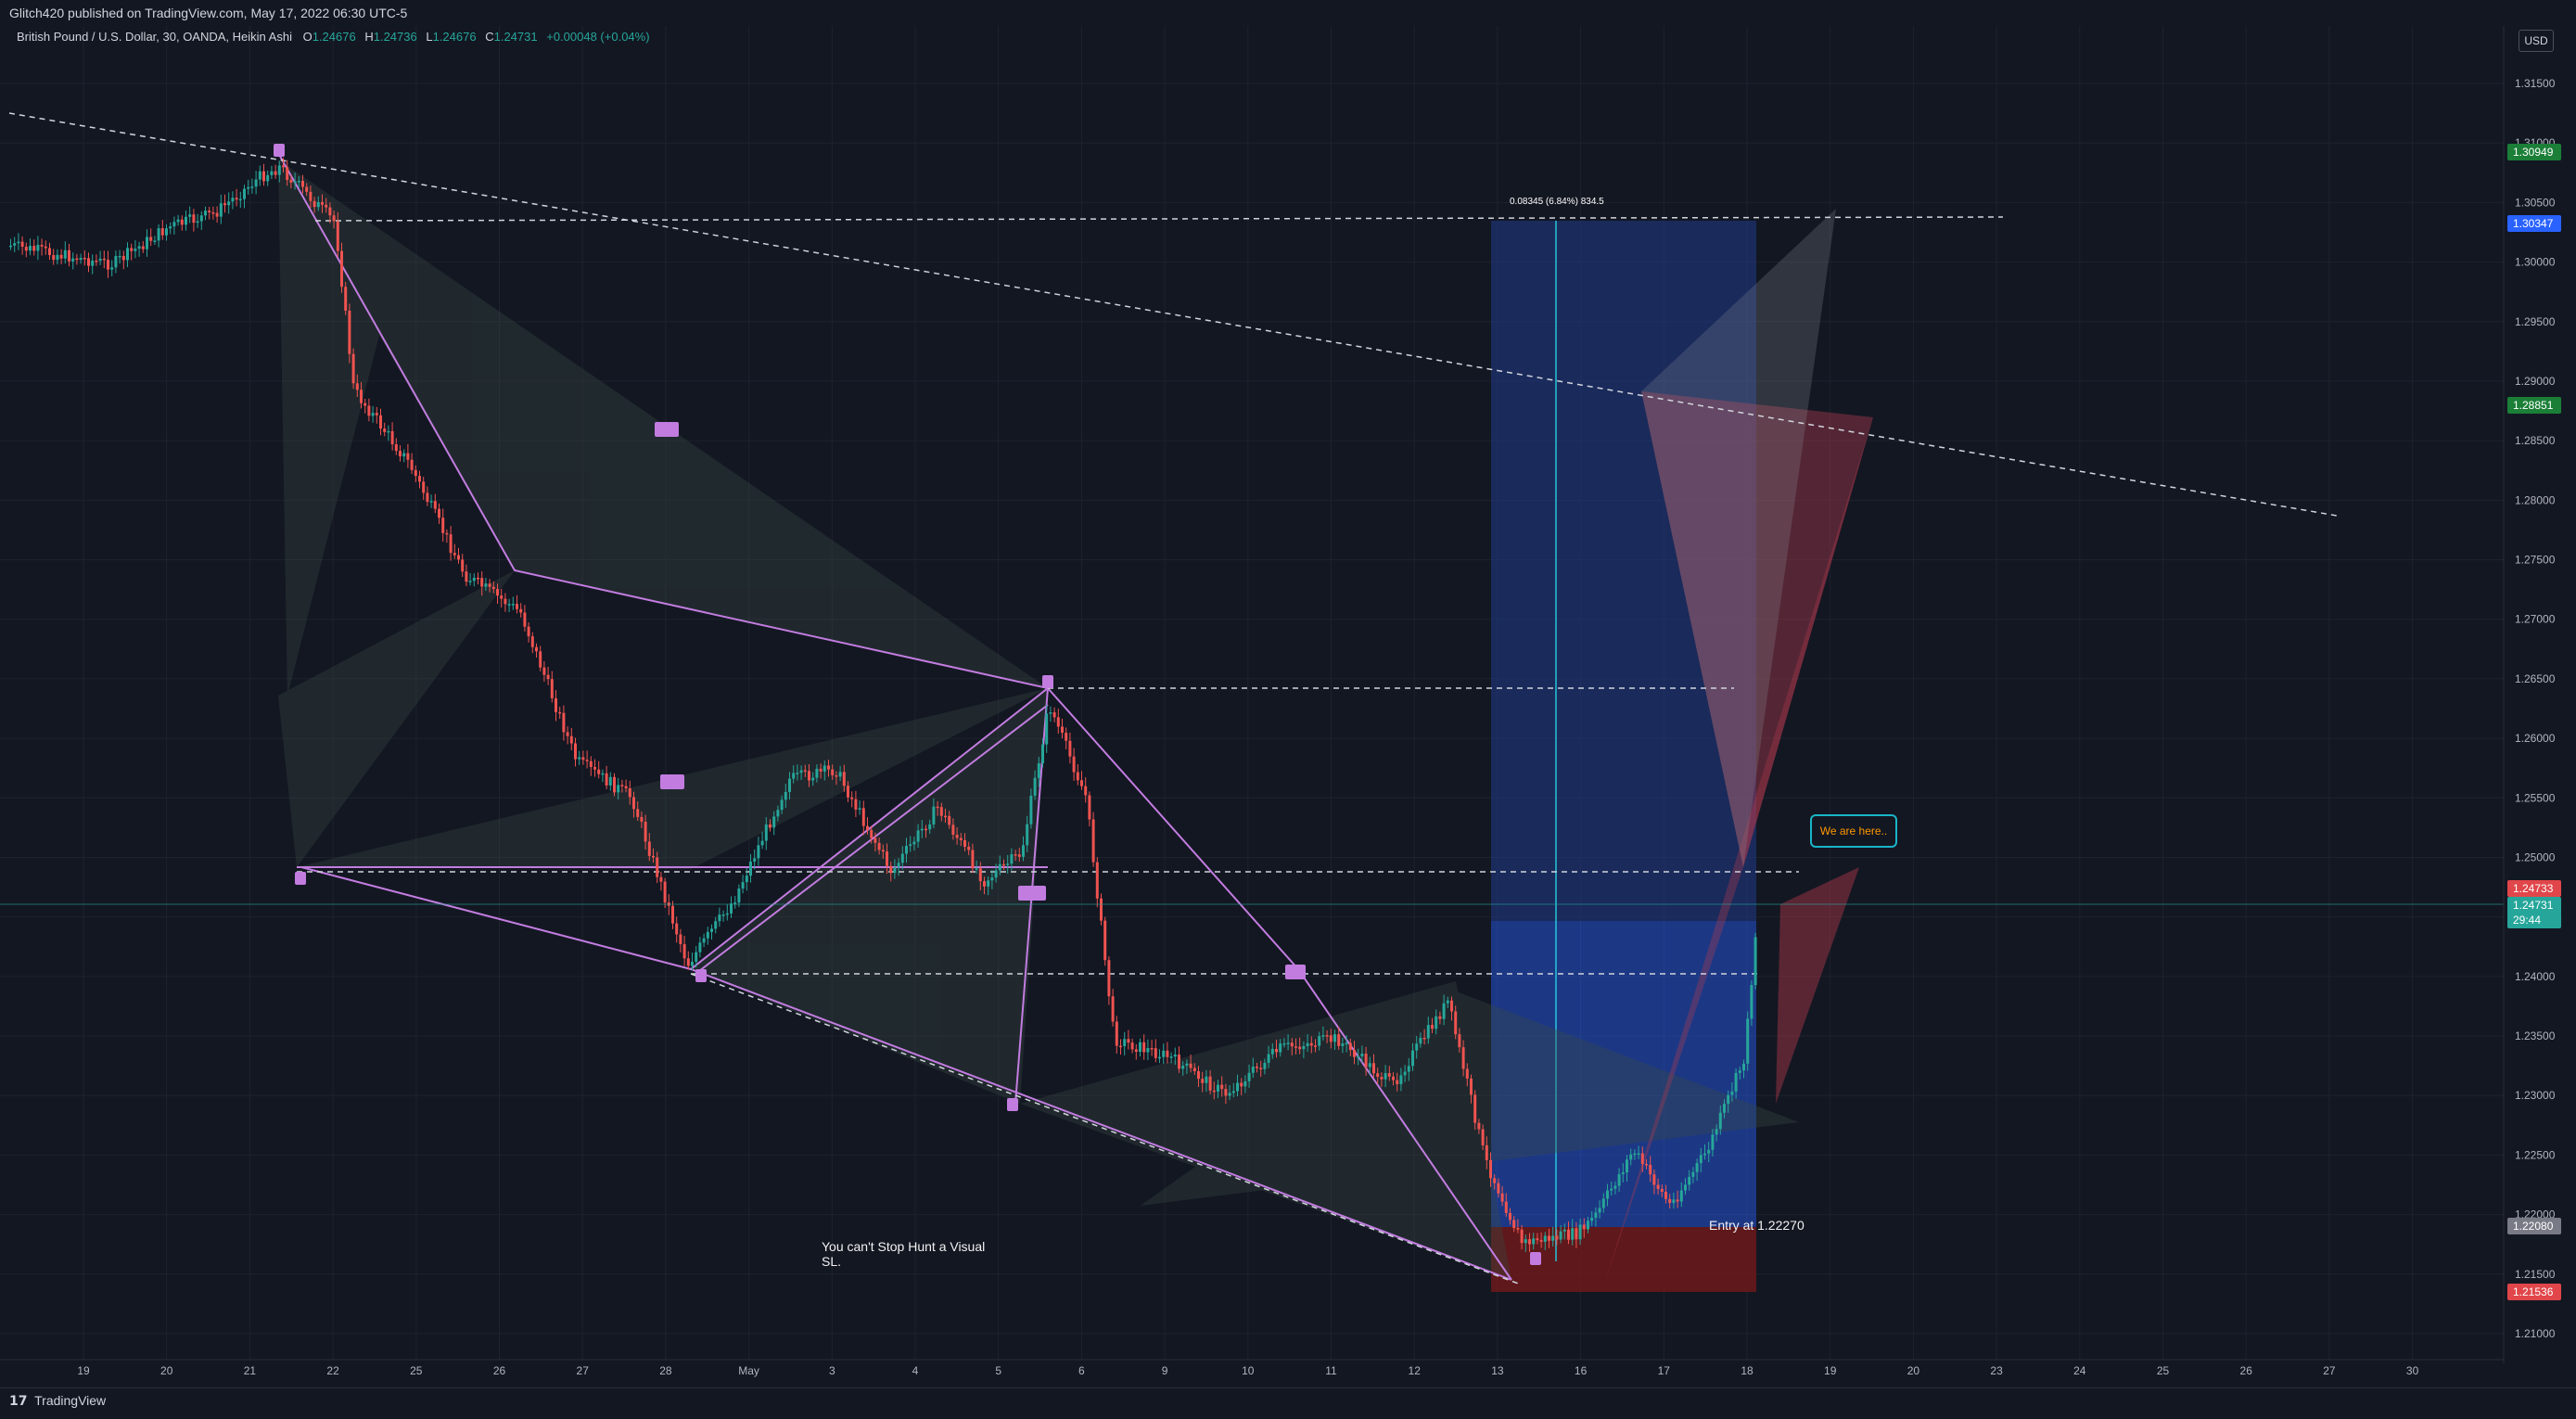 The width and height of the screenshot is (2576, 1419). Describe the element at coordinates (2535, 202) in the screenshot. I see `price-tick-2: 1.30500` at that location.